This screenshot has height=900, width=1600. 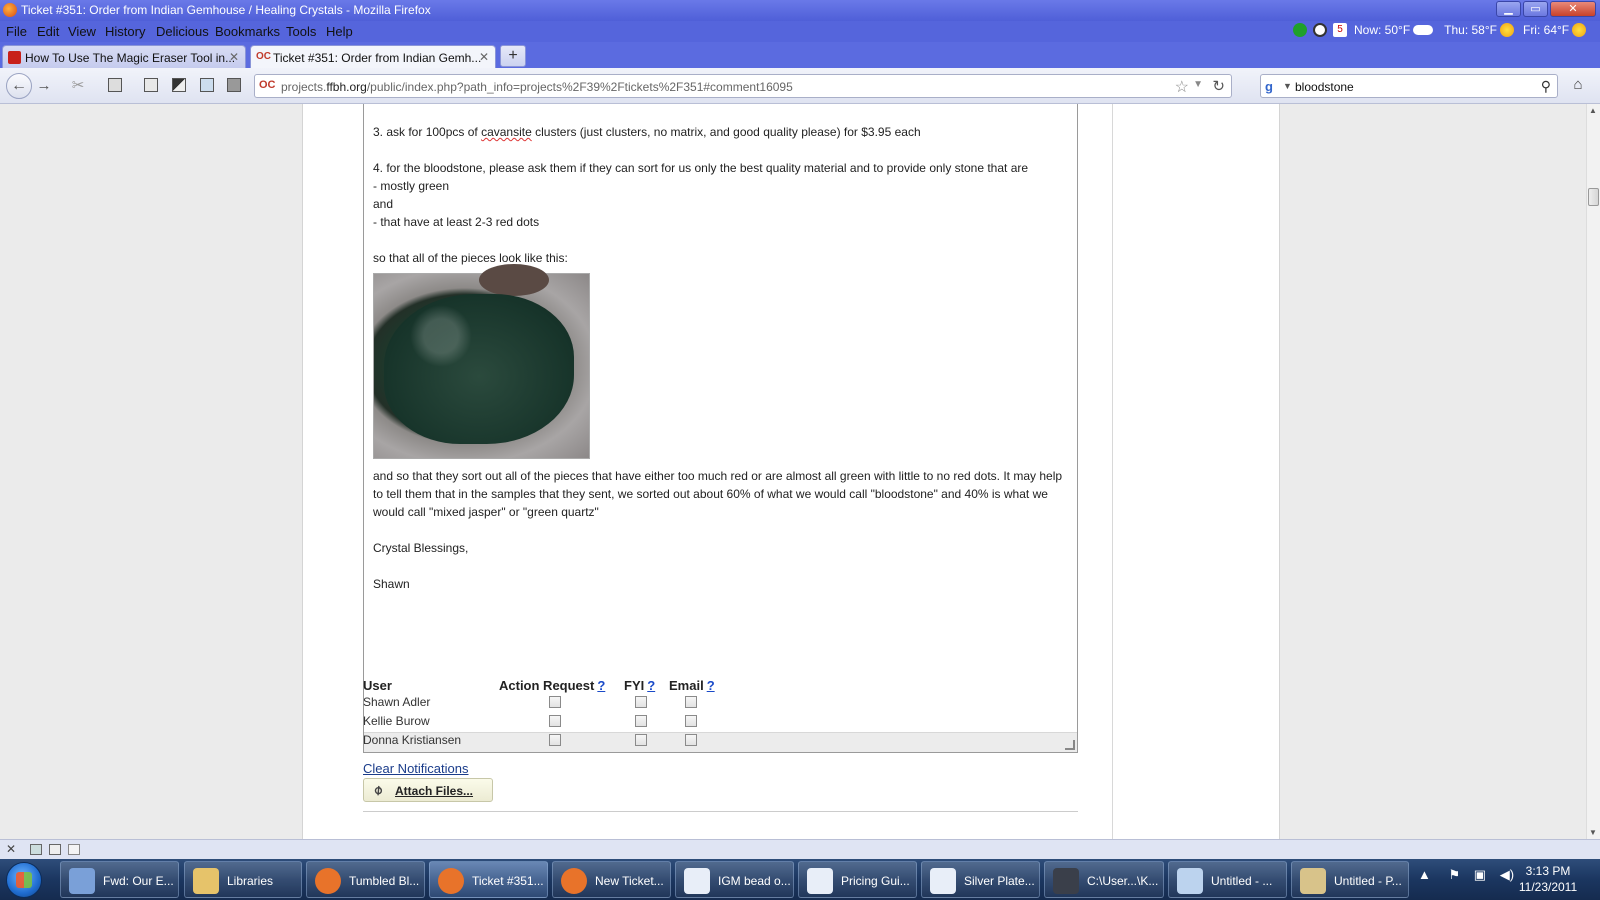 I want to click on home-icon: ⌂, so click(x=1578, y=86).